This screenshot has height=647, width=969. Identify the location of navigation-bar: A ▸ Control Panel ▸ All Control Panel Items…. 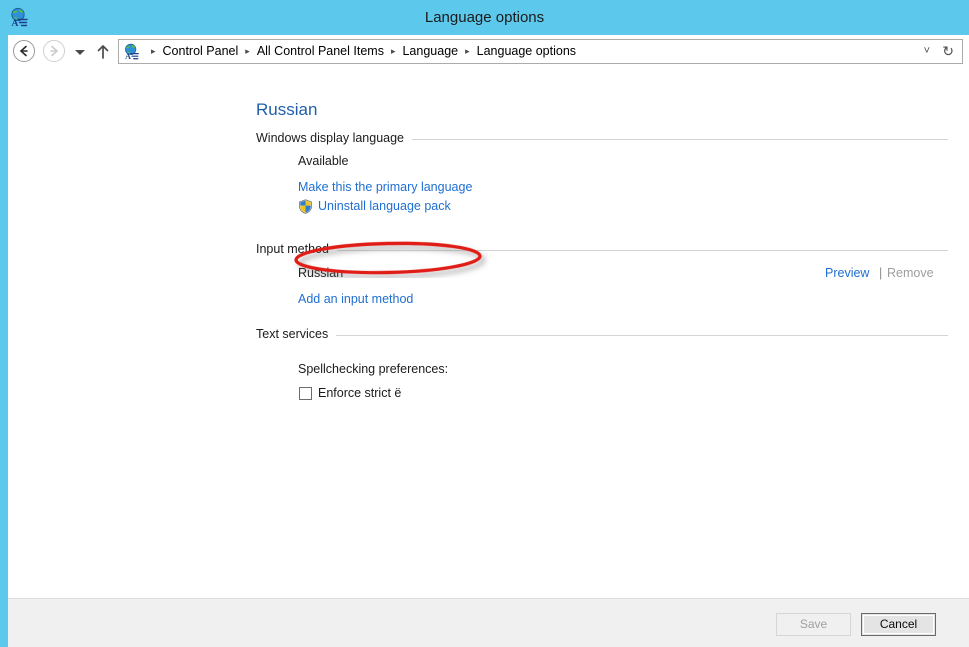
(488, 51).